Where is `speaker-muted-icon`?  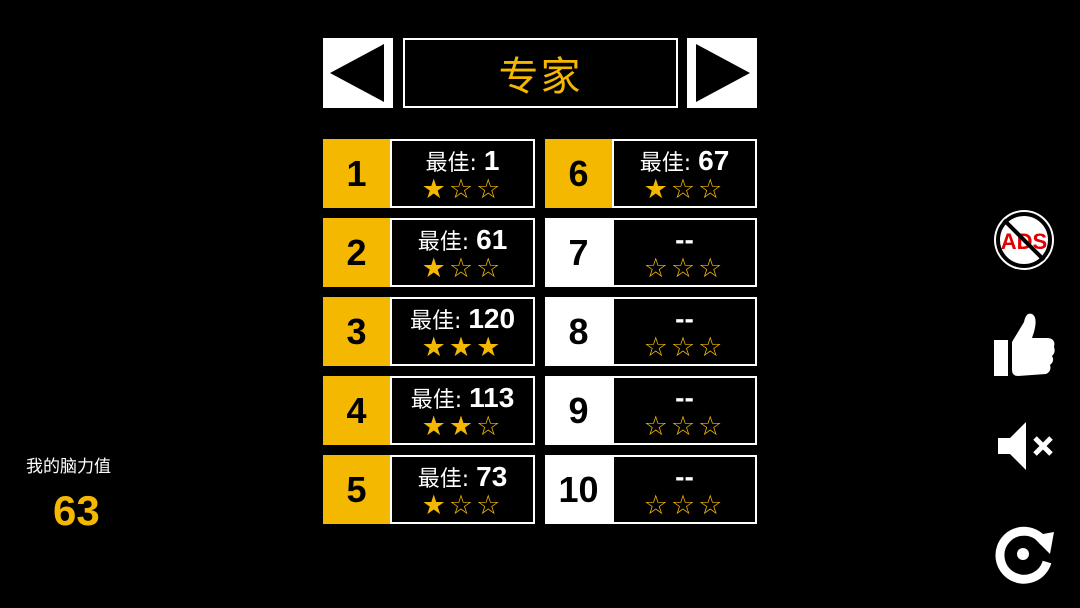
speaker-muted-icon is located at coordinates (1025, 446).